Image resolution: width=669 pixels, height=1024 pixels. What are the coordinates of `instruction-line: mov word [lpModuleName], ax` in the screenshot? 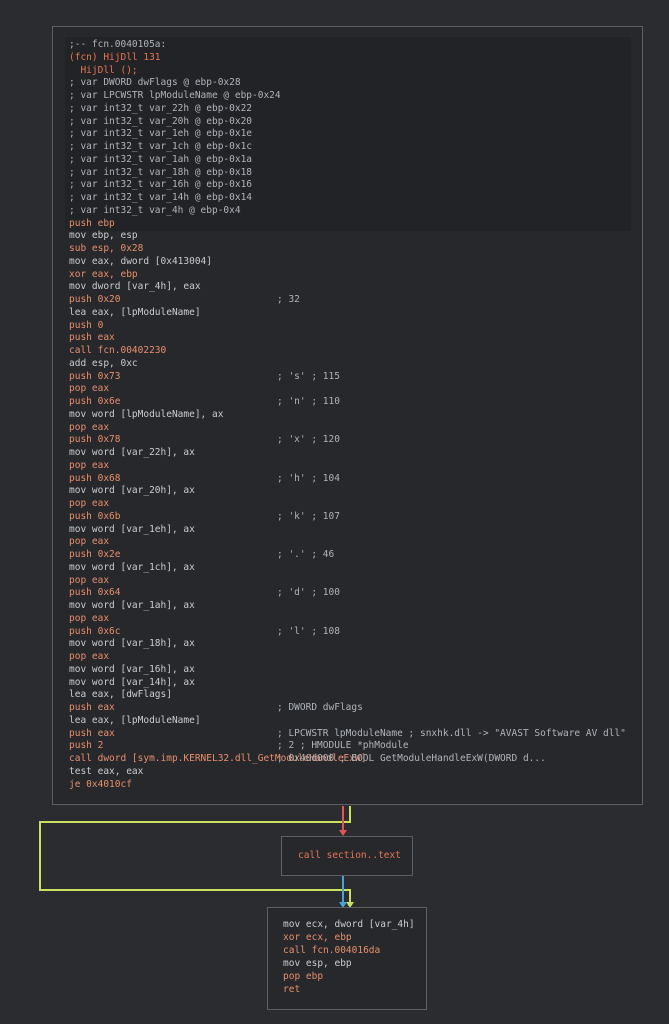 It's located at (146, 415).